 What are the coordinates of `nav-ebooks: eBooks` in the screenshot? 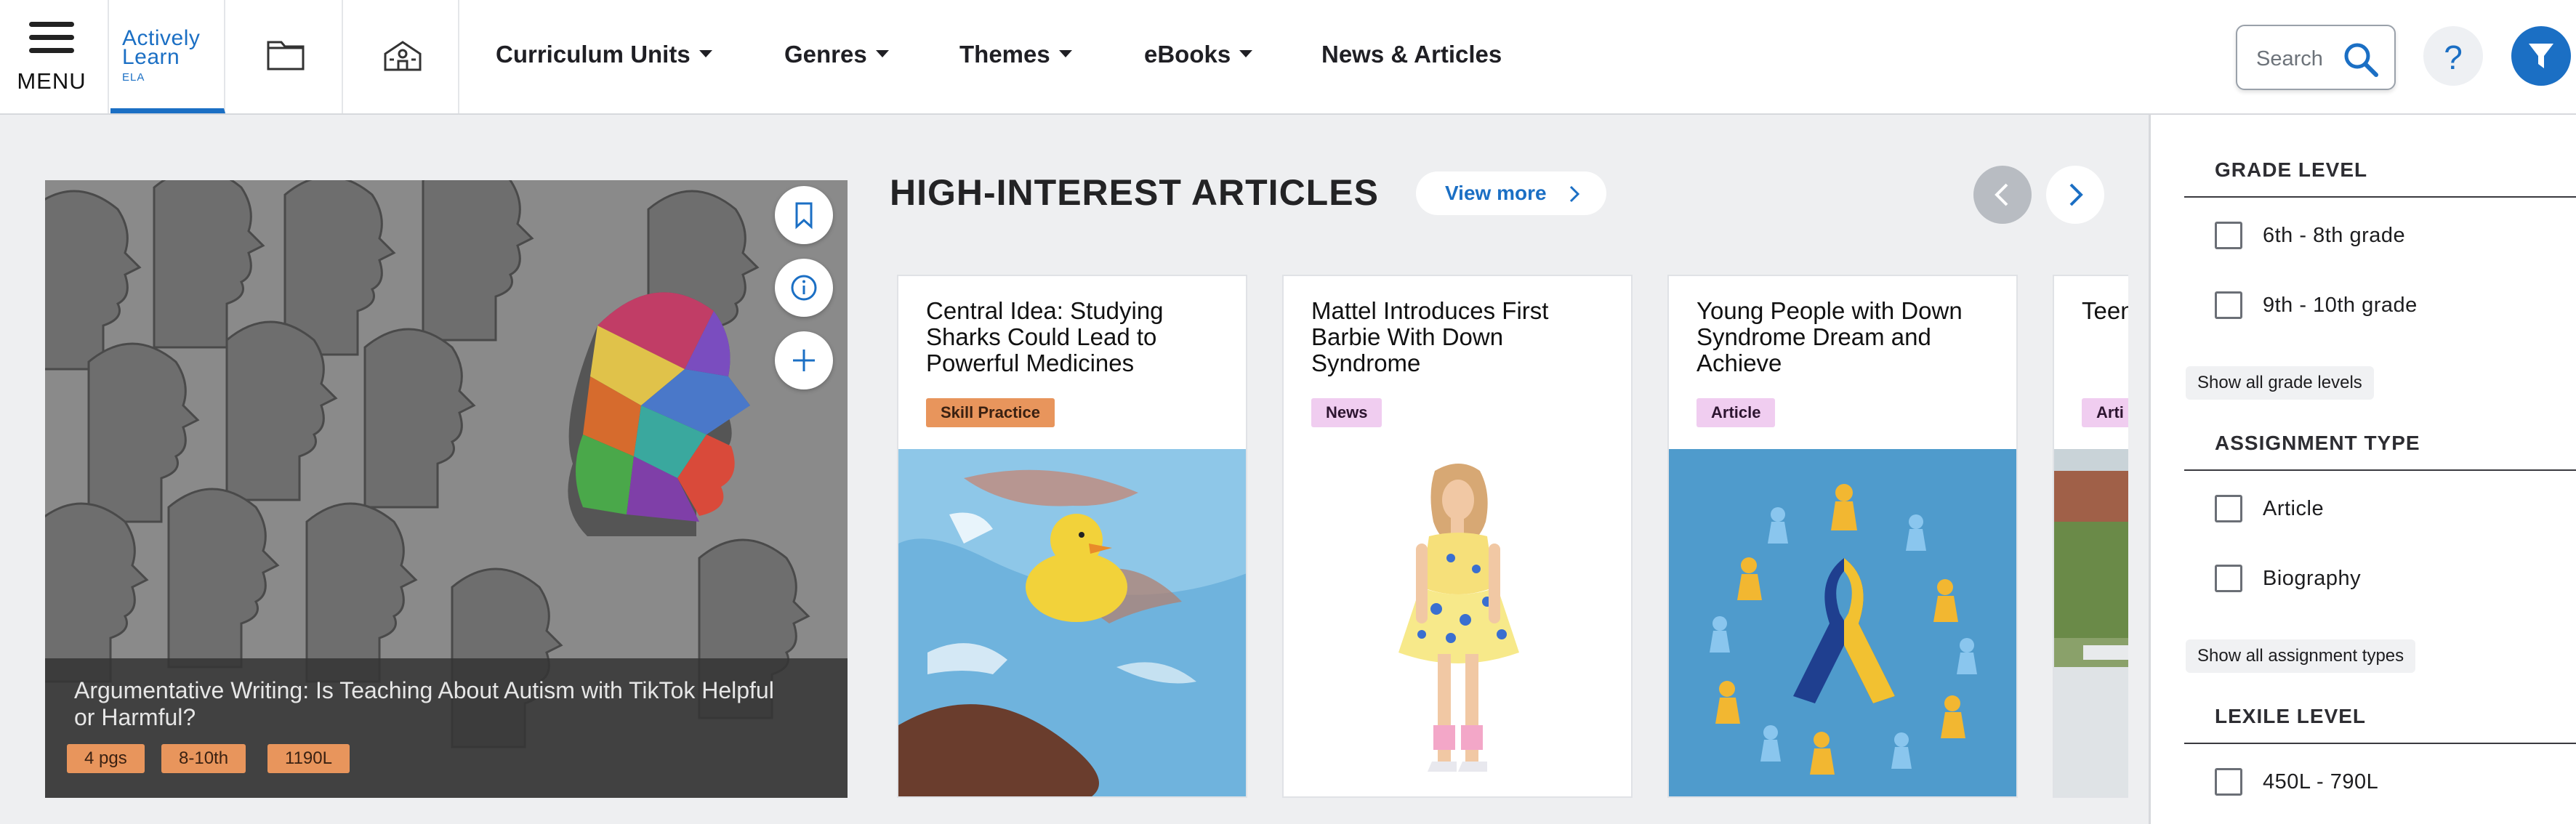 It's located at (1198, 55).